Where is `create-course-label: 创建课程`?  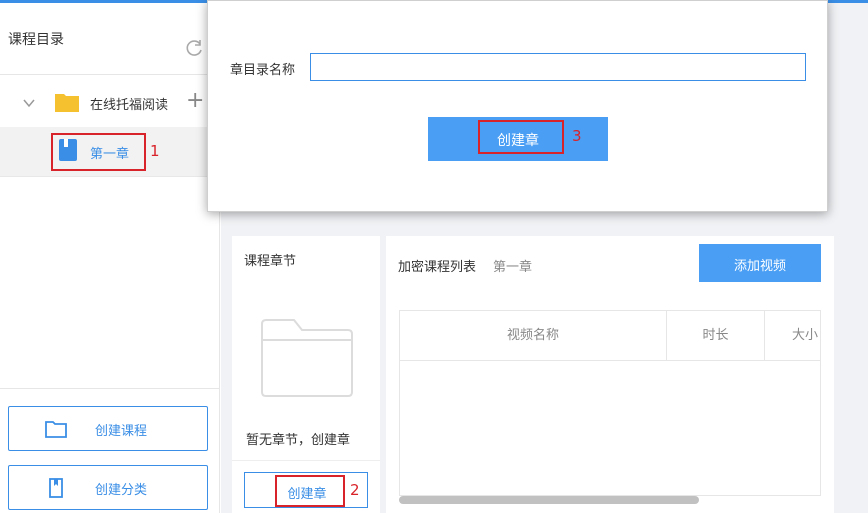
create-course-label: 创建课程 is located at coordinates (121, 431).